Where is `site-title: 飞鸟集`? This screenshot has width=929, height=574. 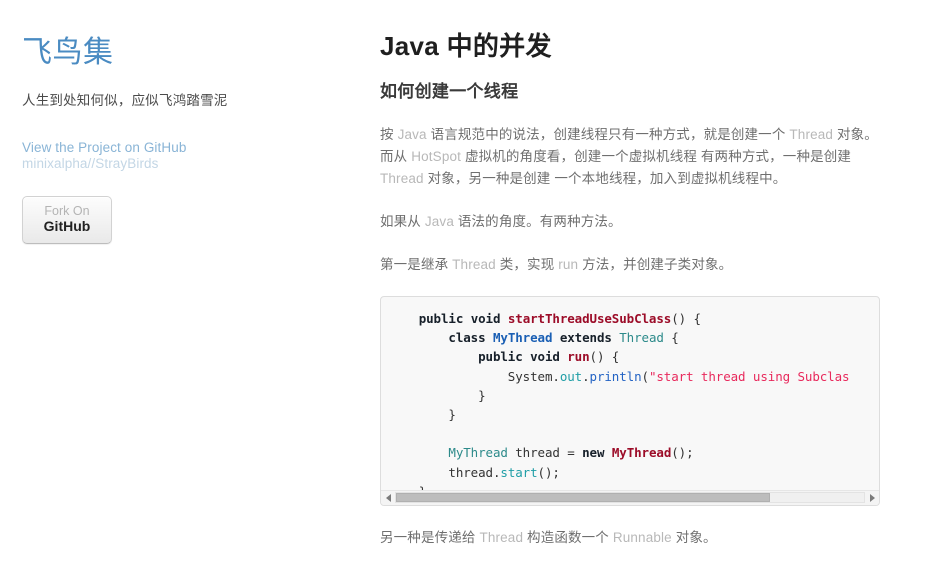
site-title: 飞鸟集 is located at coordinates (68, 52).